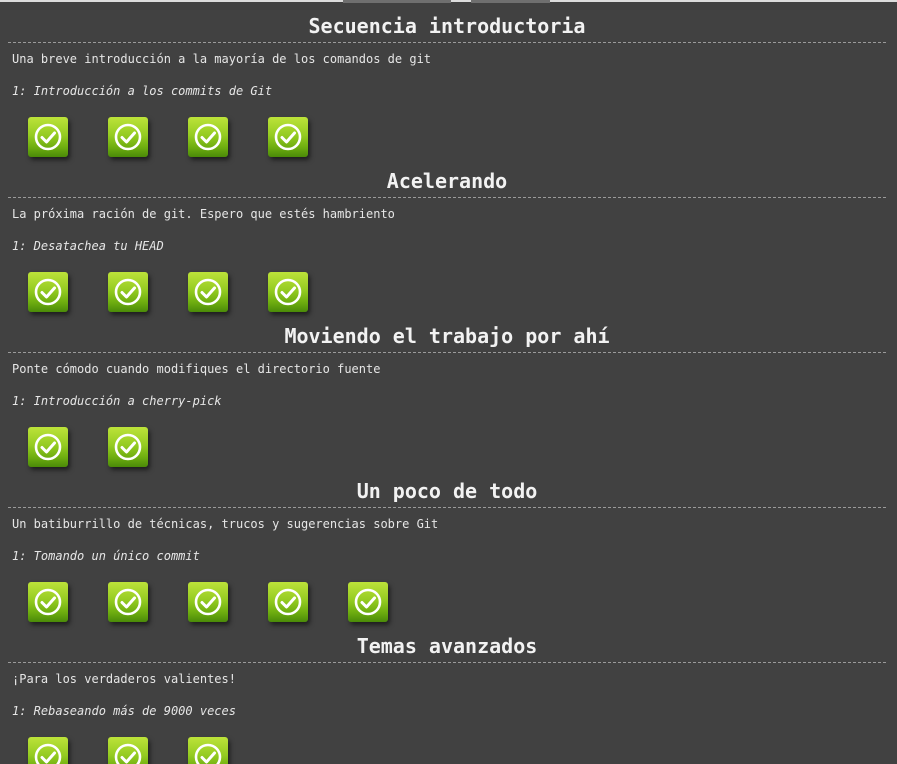 This screenshot has height=764, width=897. Describe the element at coordinates (447, 336) in the screenshot. I see `sequence-title: Moviendo el trabajo por ahí` at that location.